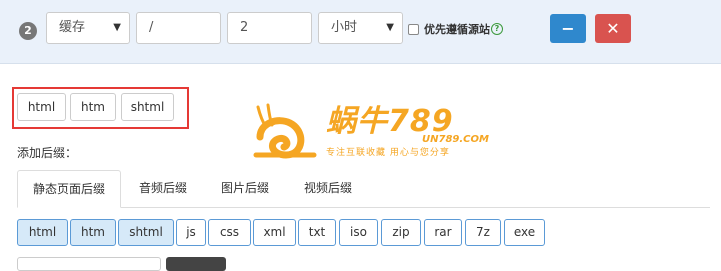  Describe the element at coordinates (163, 189) in the screenshot. I see `tab-audio: 音频后缀` at that location.